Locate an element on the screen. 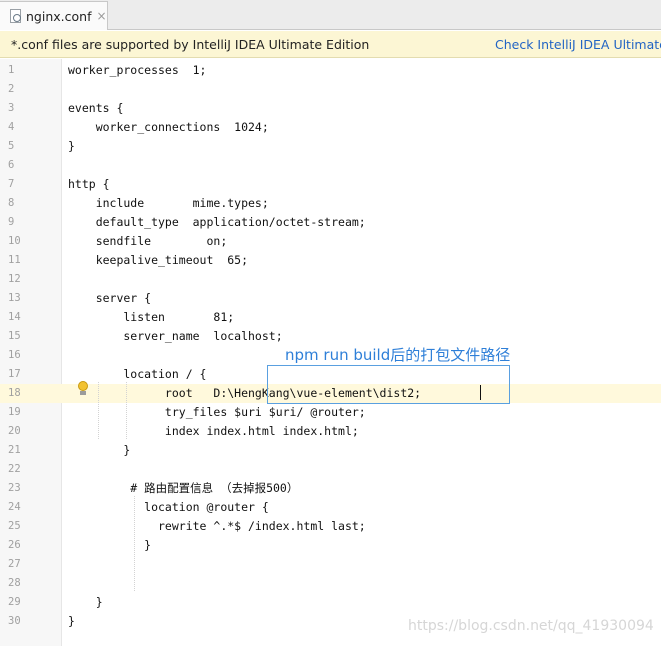  code-line: 20 index index.html index.html; is located at coordinates (330, 431).